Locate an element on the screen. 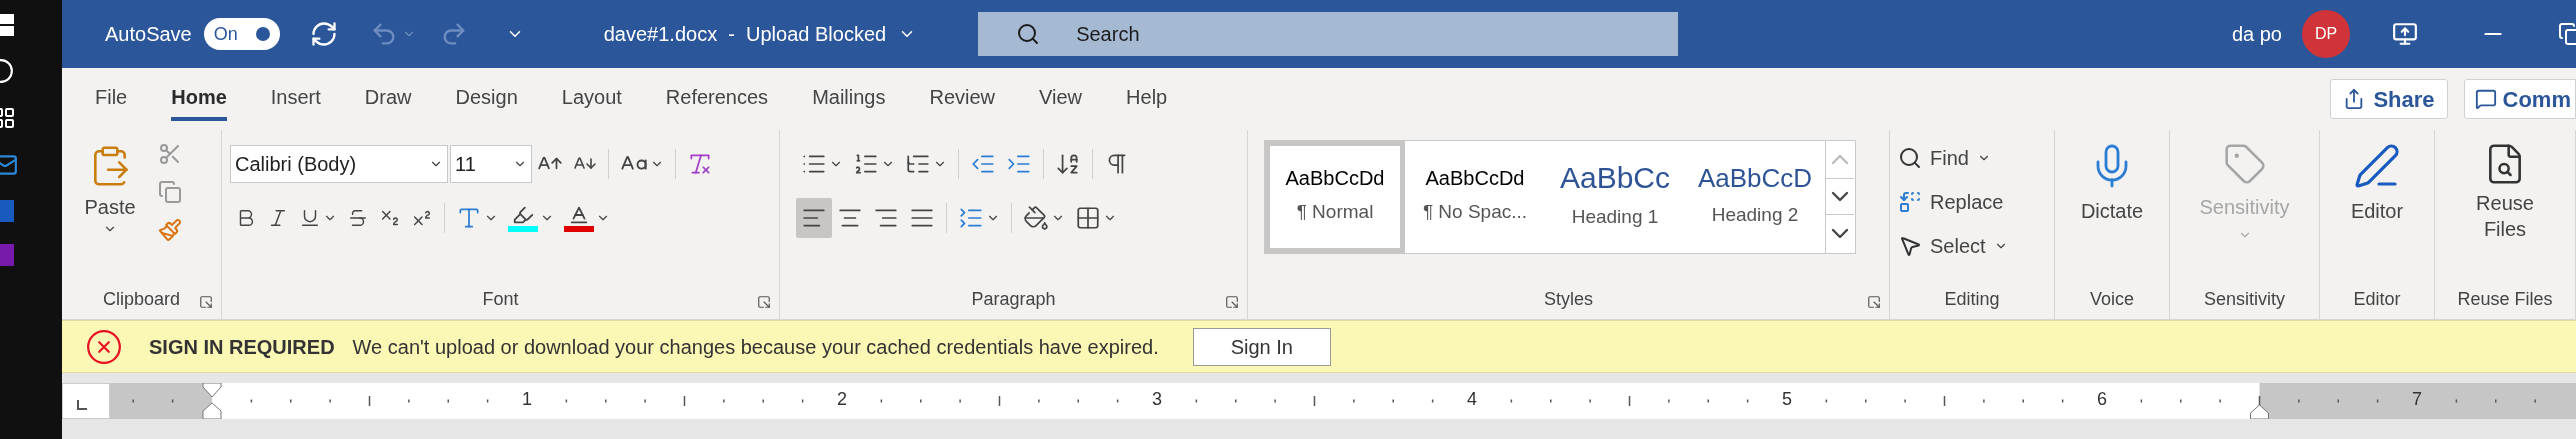 The width and height of the screenshot is (2576, 439). font-name-dropdown: Calibri (Body) is located at coordinates (339, 164).